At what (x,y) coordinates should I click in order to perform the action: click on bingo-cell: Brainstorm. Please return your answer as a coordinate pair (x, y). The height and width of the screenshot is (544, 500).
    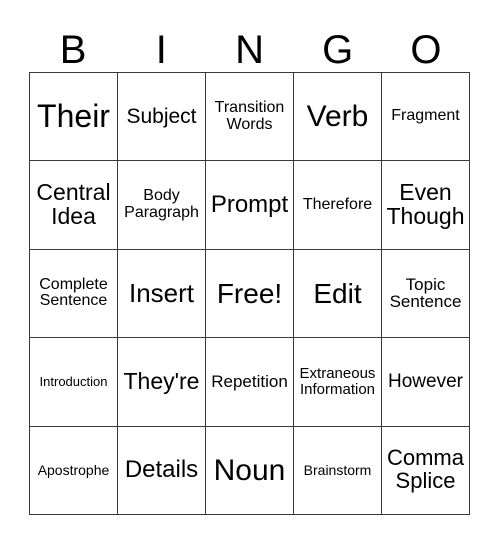
    Looking at the image, I should click on (338, 470).